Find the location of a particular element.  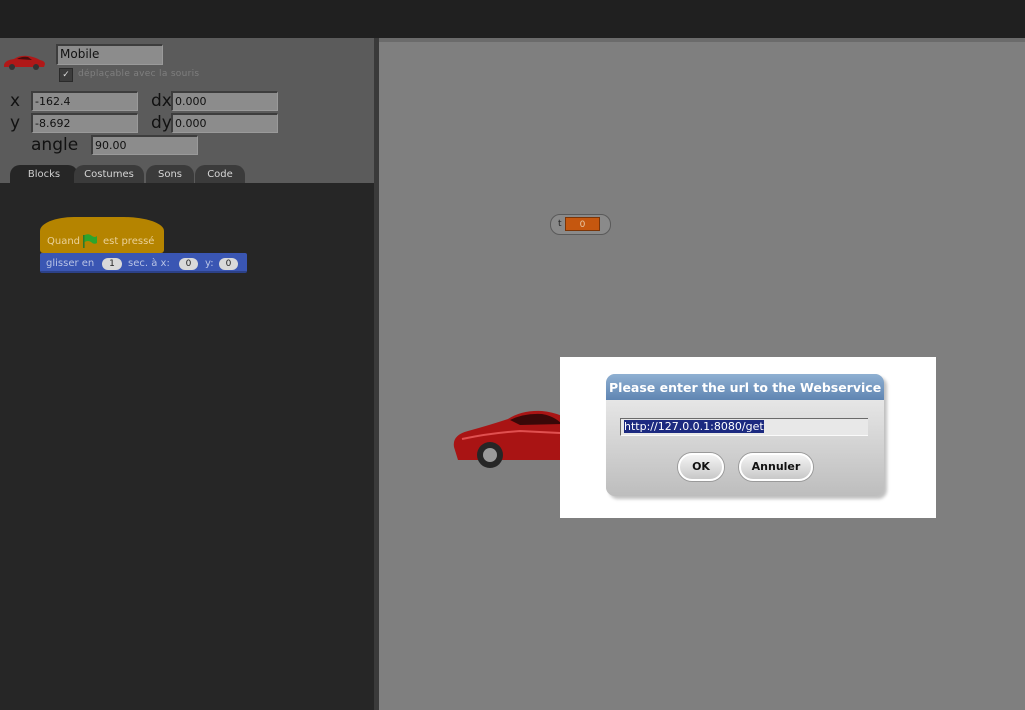

angle-label: angle is located at coordinates (55, 145).